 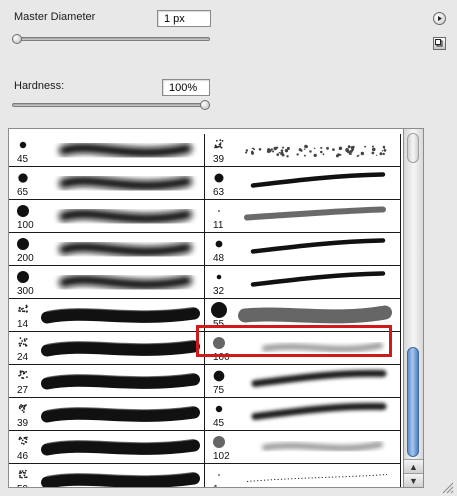 What do you see at coordinates (39, 86) in the screenshot?
I see `hardness-label: Hardness:` at bounding box center [39, 86].